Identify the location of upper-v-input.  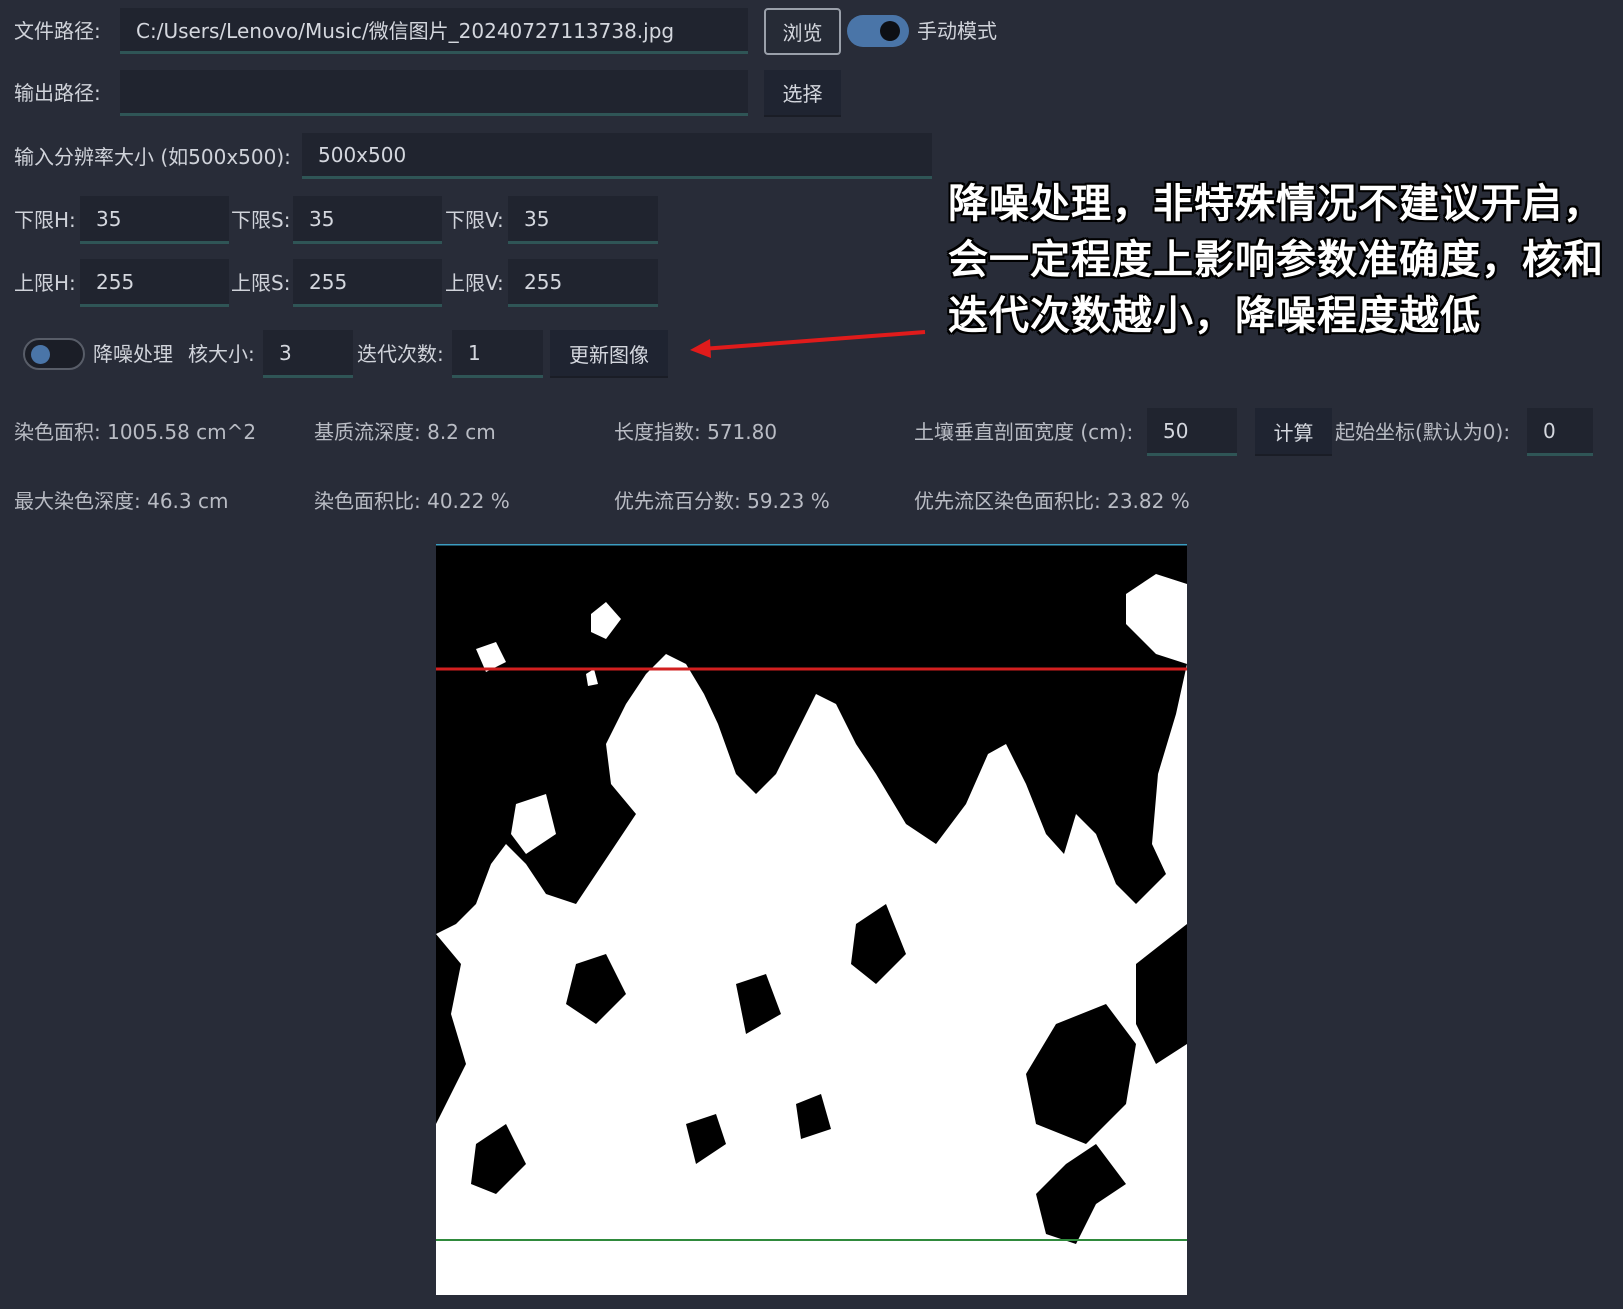
(583, 283).